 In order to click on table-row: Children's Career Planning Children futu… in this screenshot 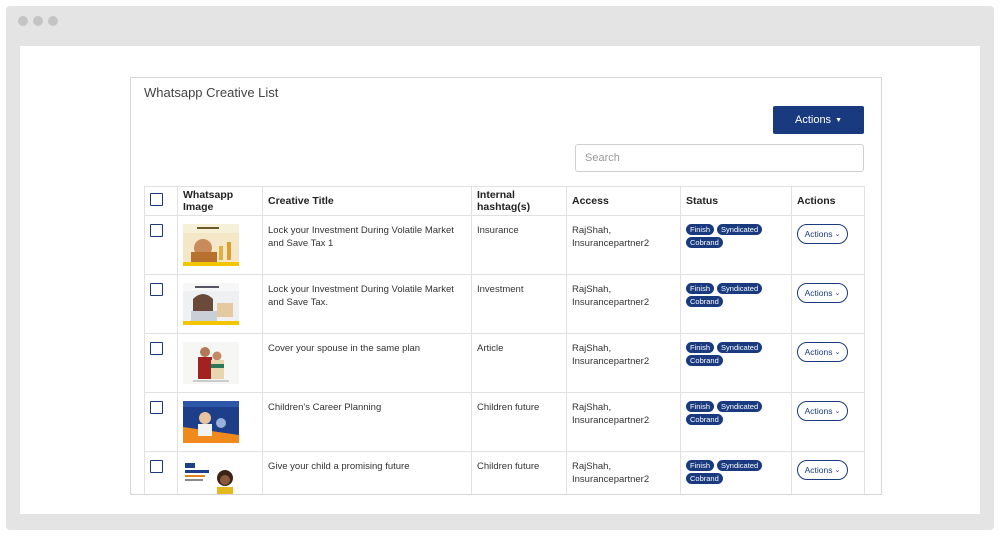, I will do `click(504, 422)`.